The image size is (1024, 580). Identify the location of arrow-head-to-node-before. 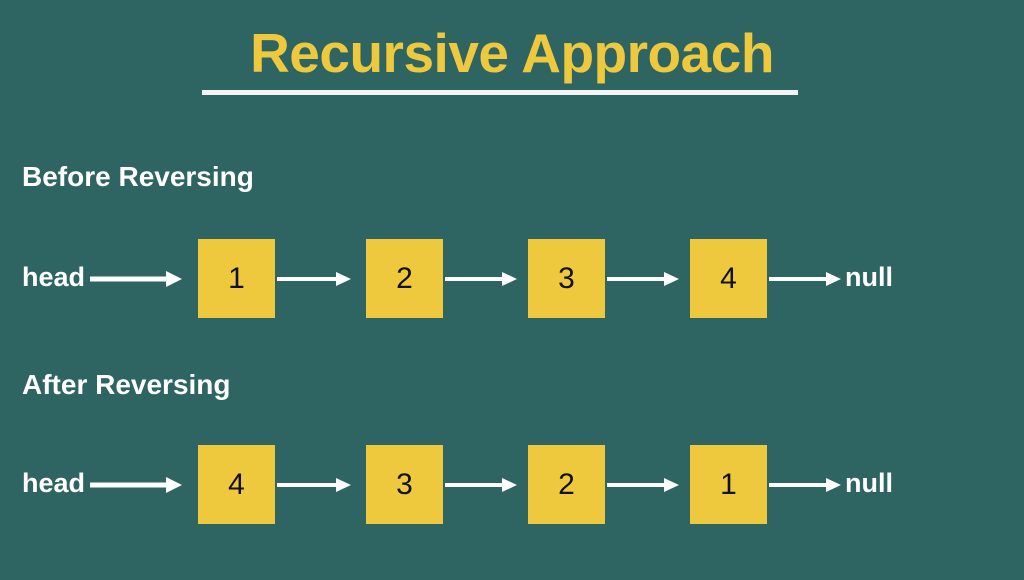
(136, 279).